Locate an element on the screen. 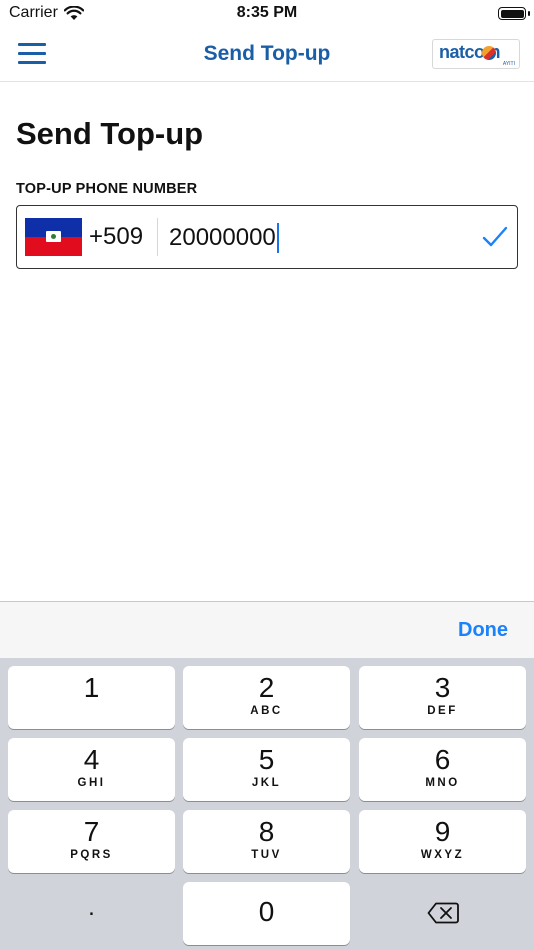 Image resolution: width=534 pixels, height=950 pixels. key-letters: WXYZ is located at coordinates (442, 855).